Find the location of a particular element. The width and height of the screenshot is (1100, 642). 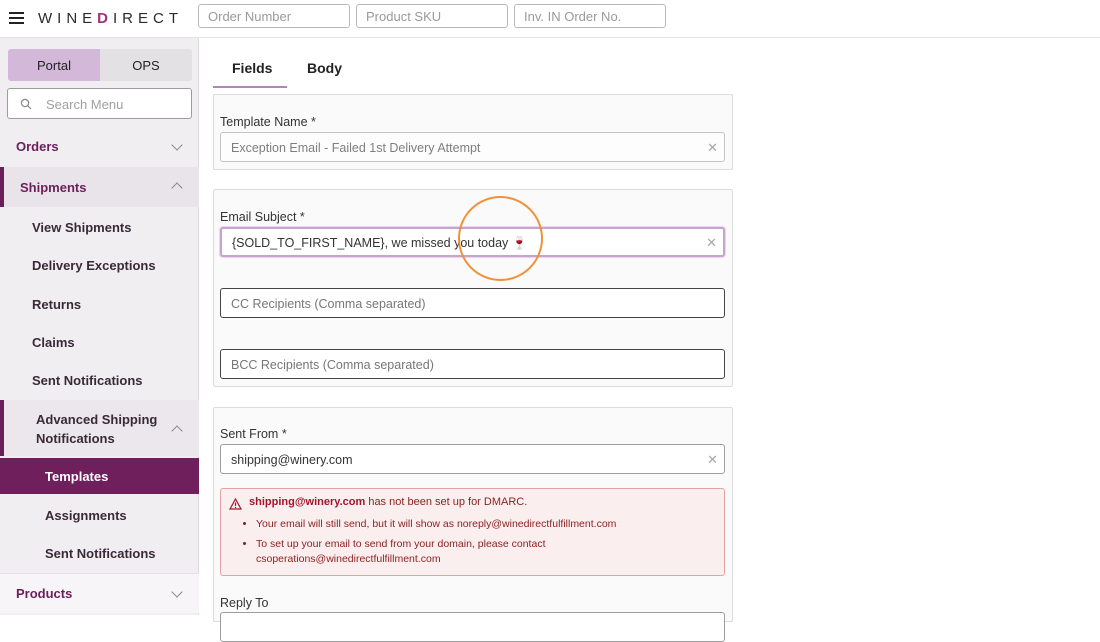

warning-icon is located at coordinates (235, 504).